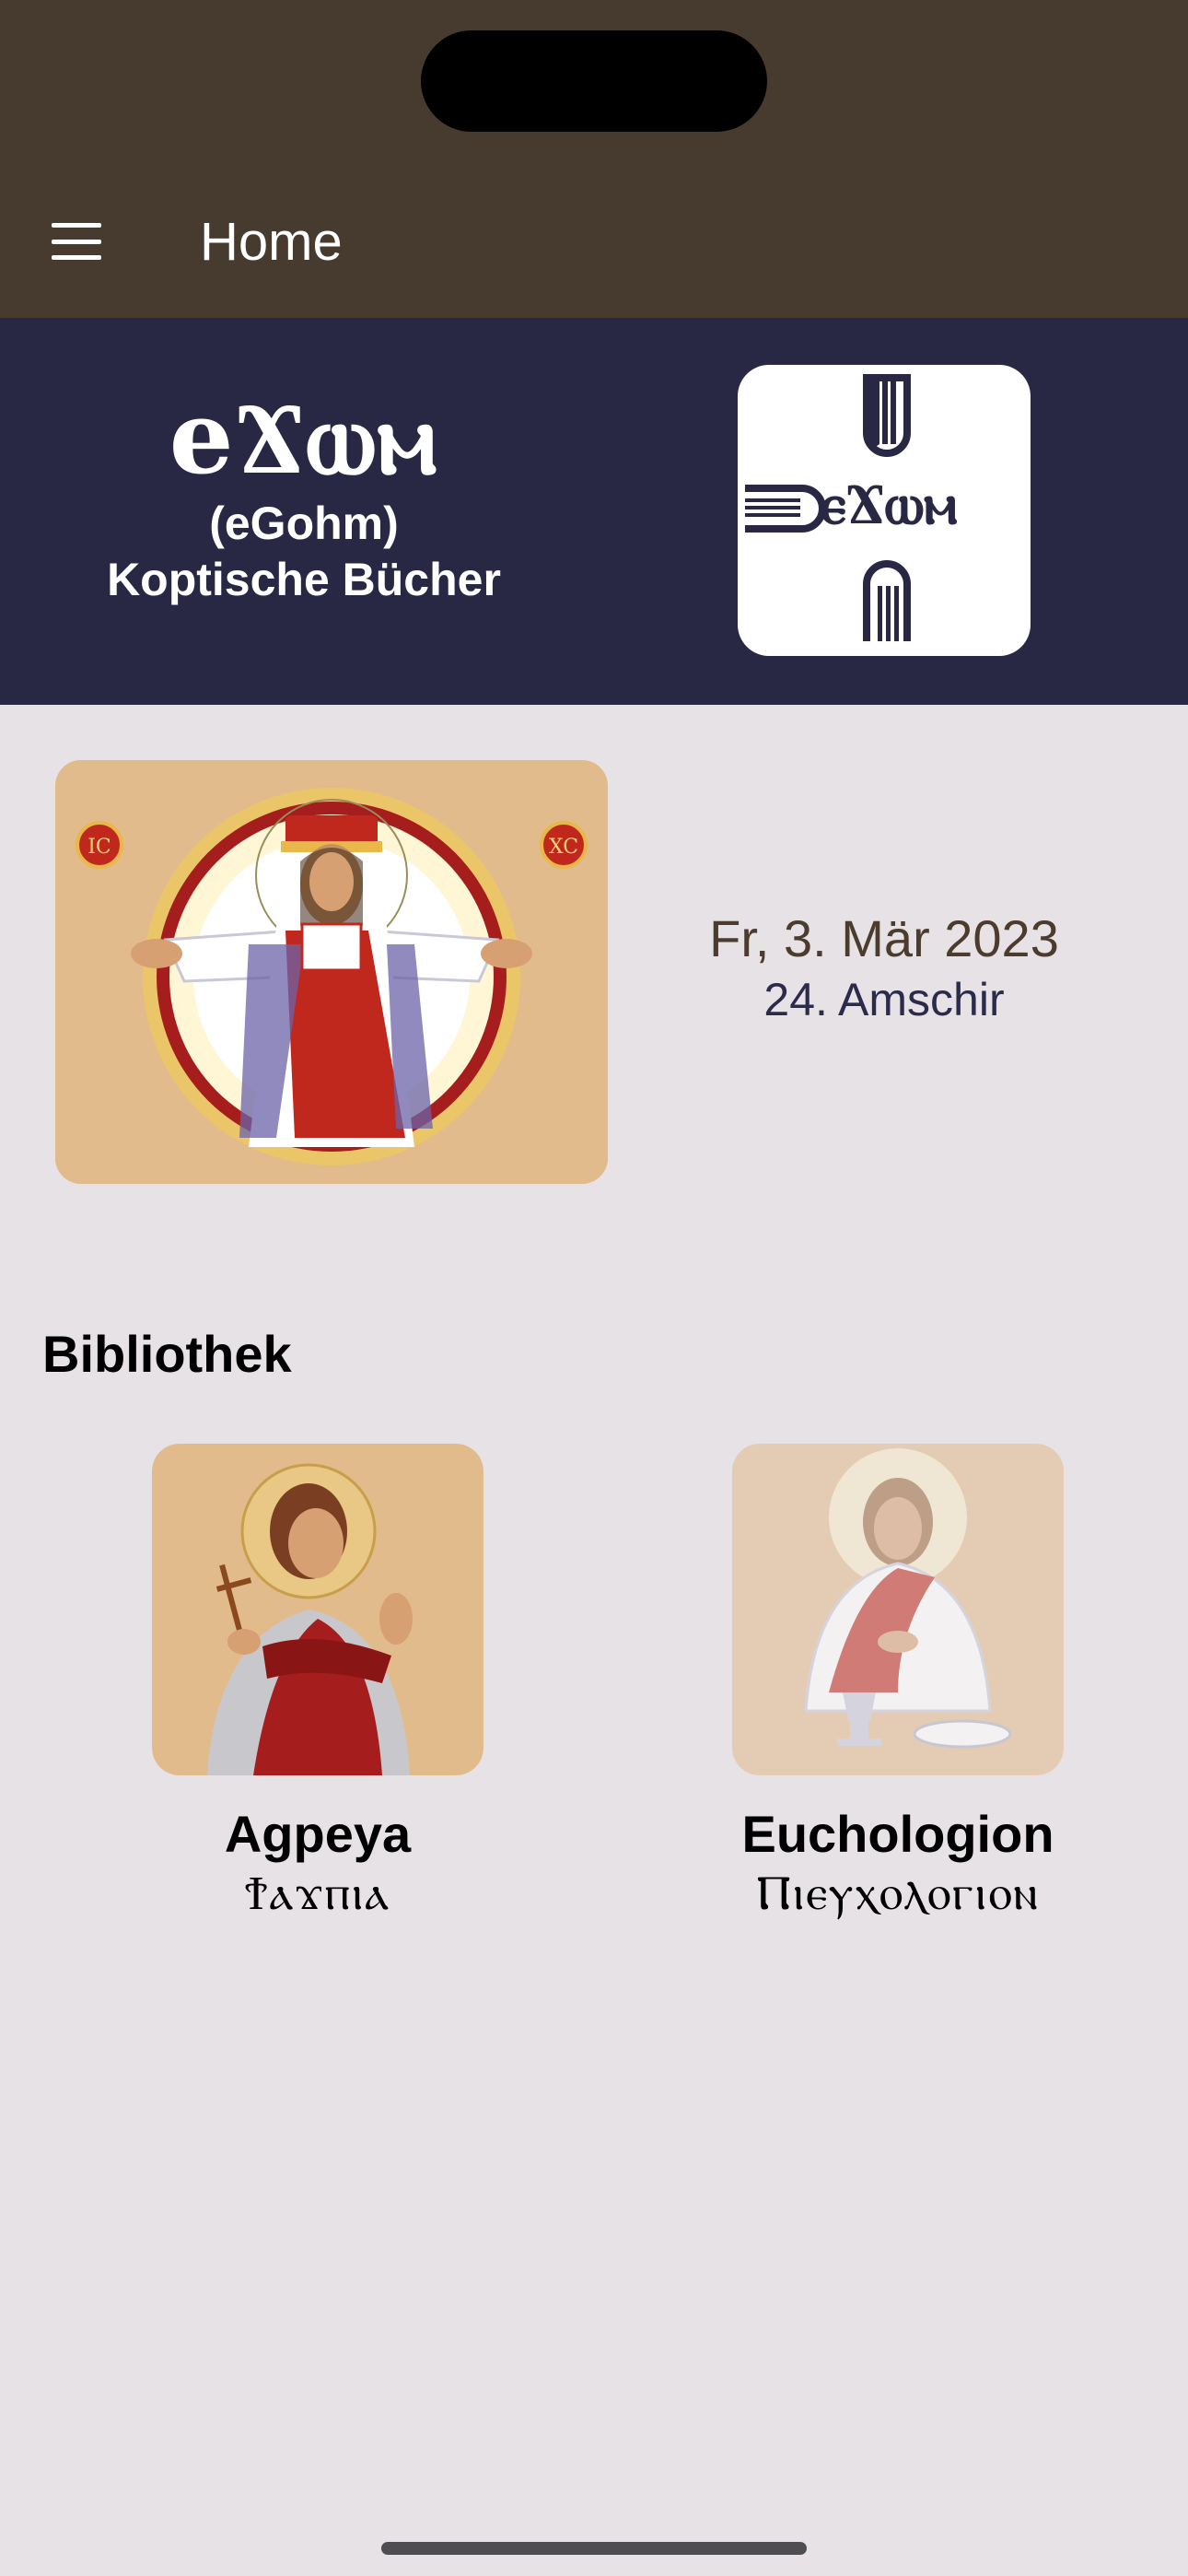 The width and height of the screenshot is (1188, 2576). I want to click on book-agpeya: Agpeya Ϯⲁϫⲡⲓⲁ, so click(317, 1682).